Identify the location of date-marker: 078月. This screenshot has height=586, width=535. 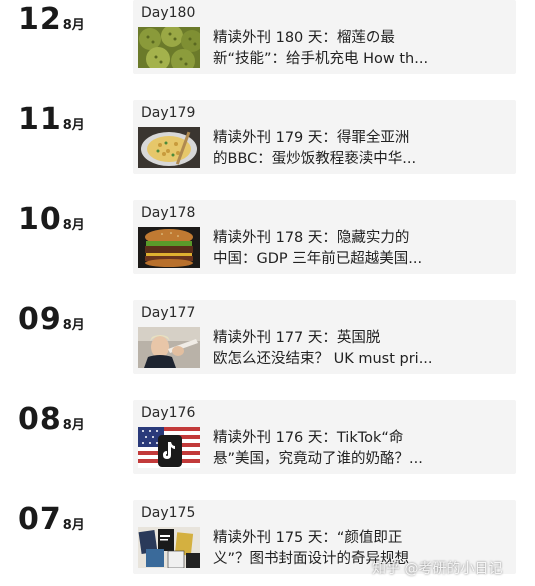
(73, 522).